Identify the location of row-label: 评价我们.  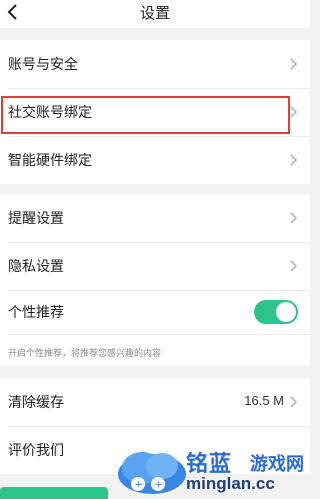
(36, 450).